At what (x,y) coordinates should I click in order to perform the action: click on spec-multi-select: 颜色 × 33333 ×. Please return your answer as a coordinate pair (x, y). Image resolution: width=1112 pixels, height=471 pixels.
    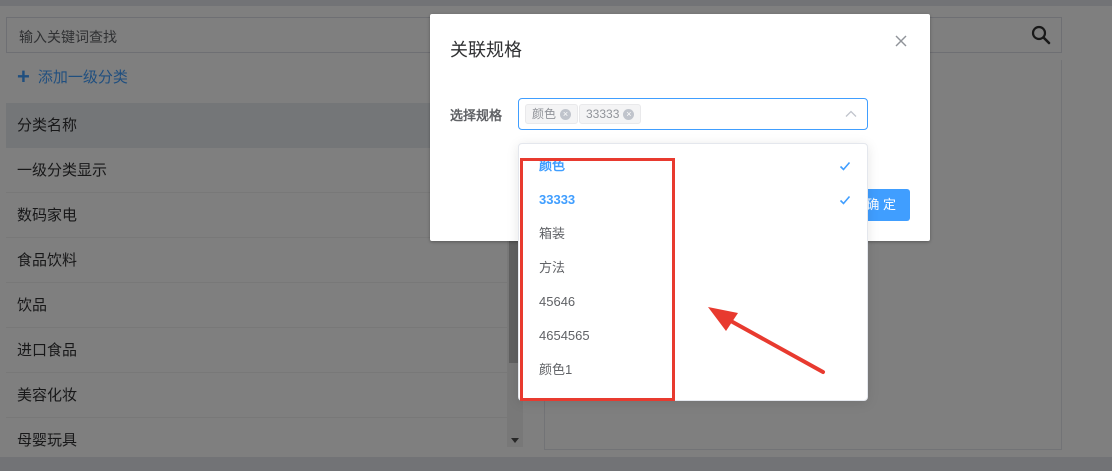
    Looking at the image, I should click on (693, 114).